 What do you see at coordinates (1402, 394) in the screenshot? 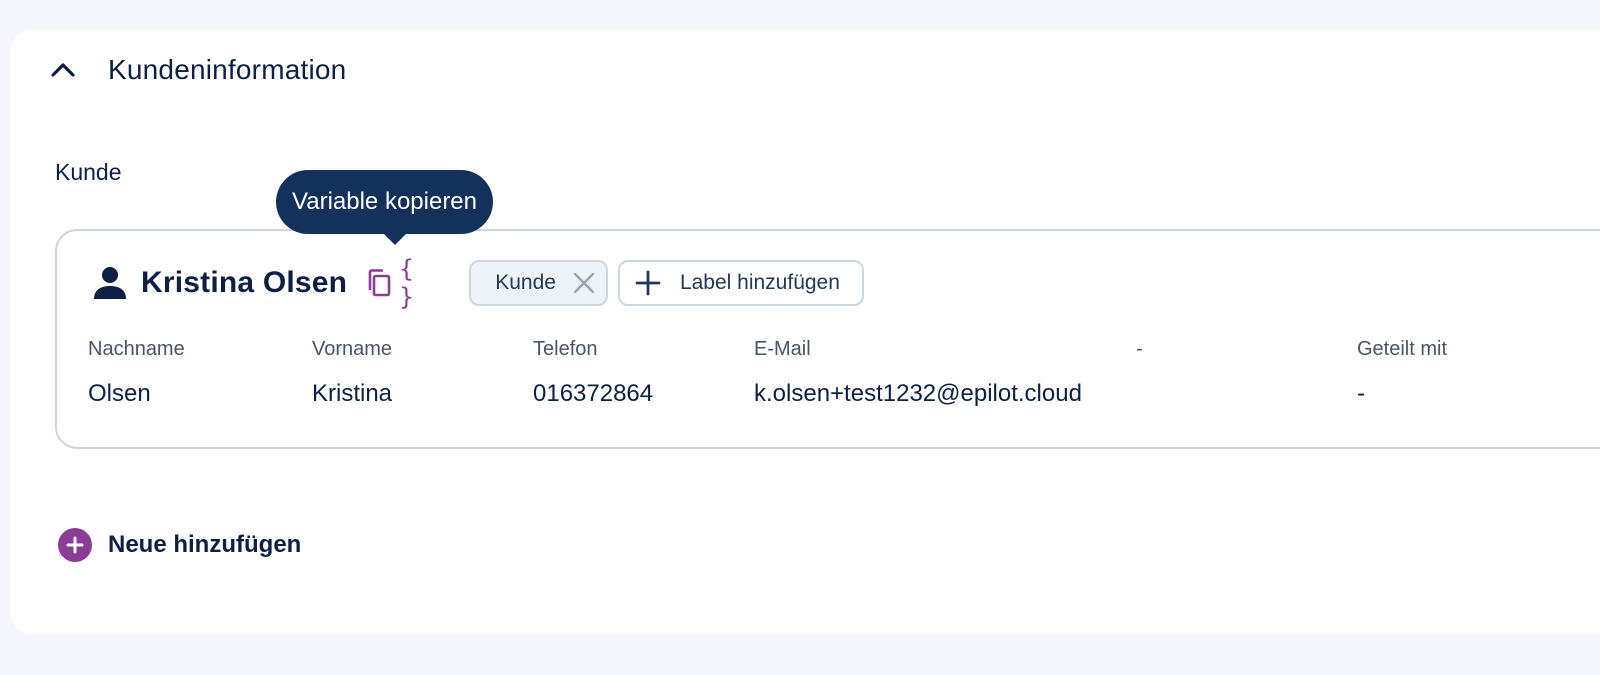
I see `field-value: -` at bounding box center [1402, 394].